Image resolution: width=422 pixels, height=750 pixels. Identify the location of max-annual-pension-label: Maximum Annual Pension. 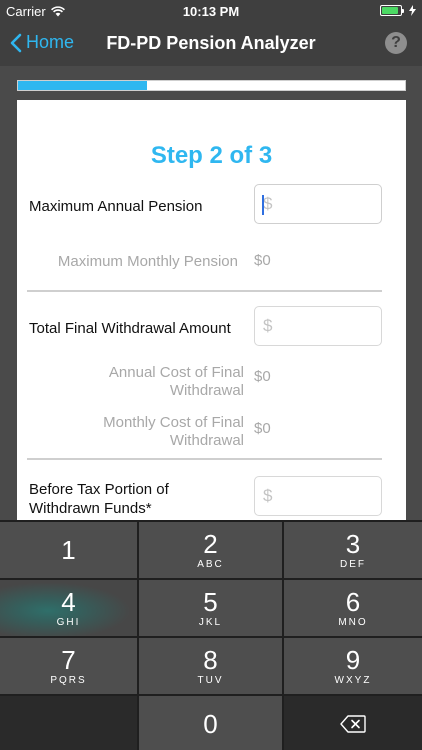
(116, 206).